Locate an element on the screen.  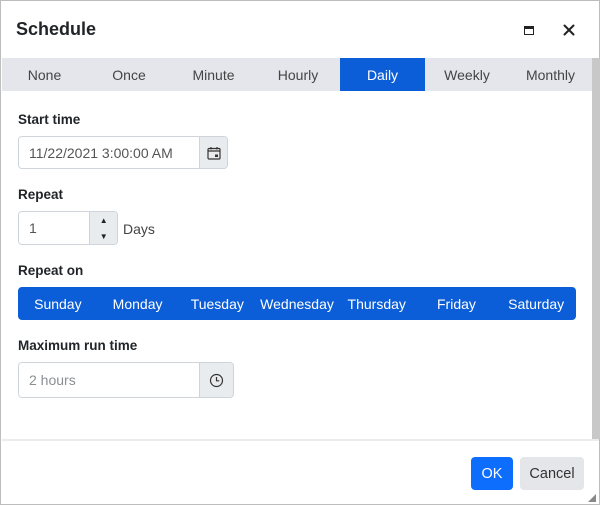
calendar-icon is located at coordinates (213, 153).